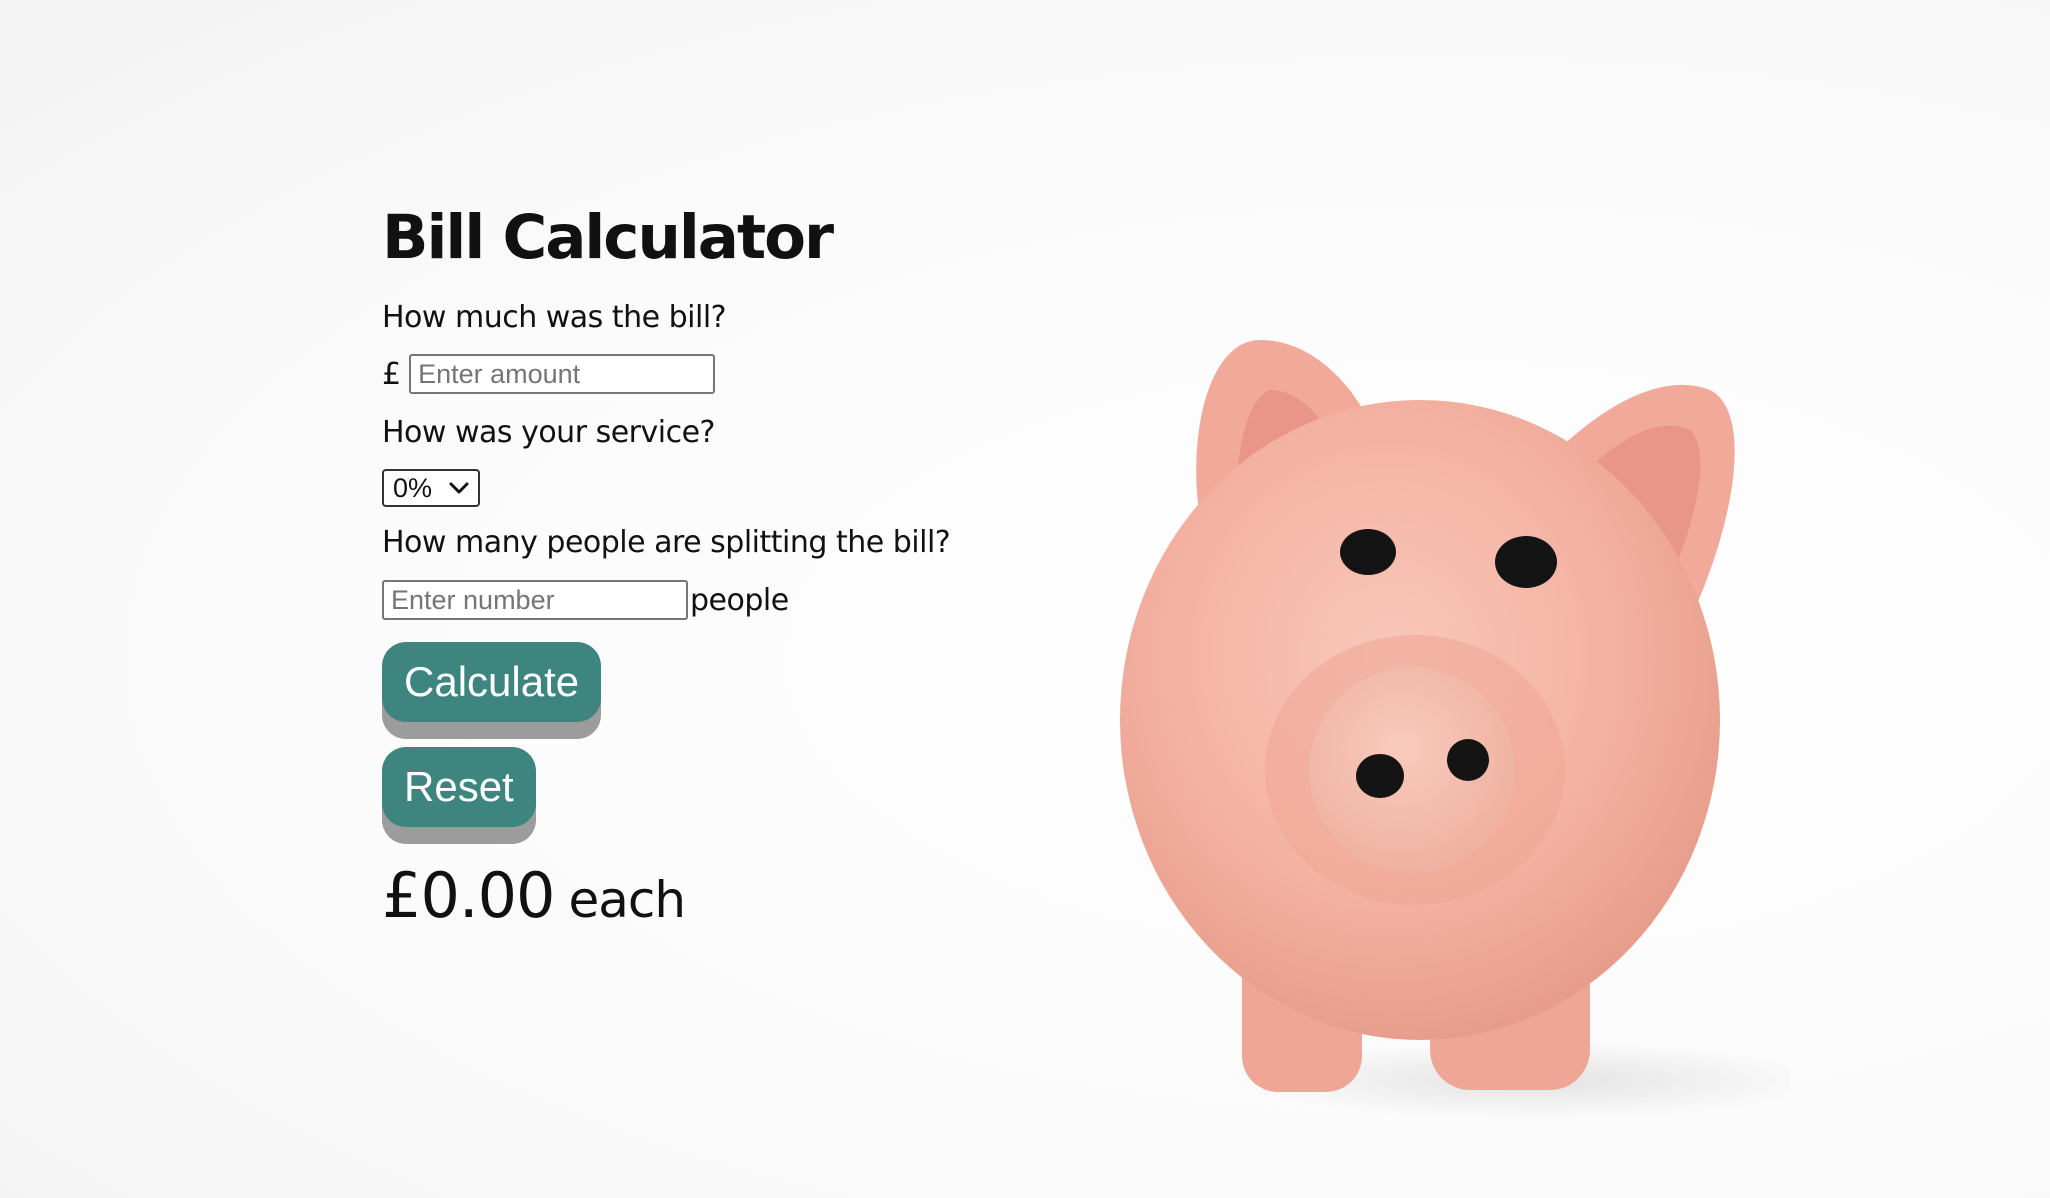 This screenshot has height=1198, width=2050. I want to click on result-suffix: each, so click(627, 900).